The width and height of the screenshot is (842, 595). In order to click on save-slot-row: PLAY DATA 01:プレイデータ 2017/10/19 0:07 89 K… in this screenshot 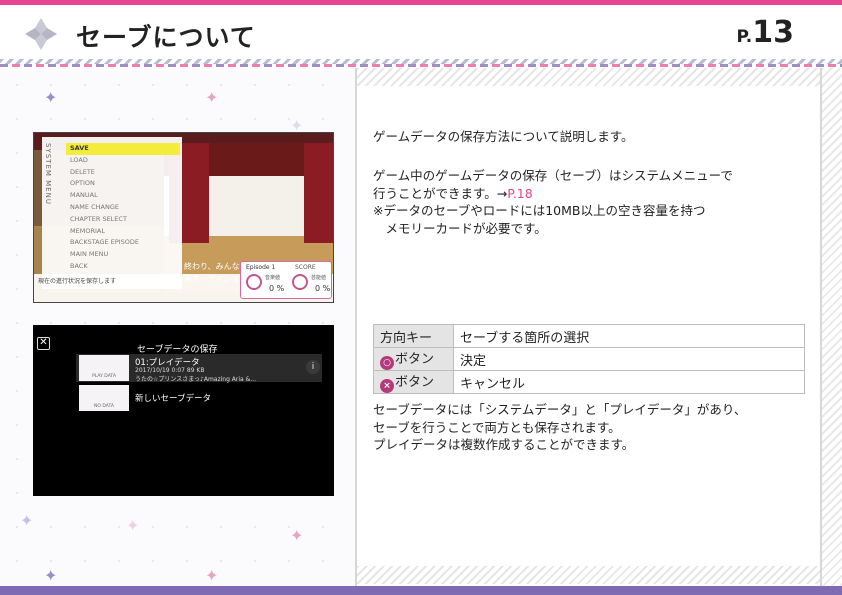, I will do `click(199, 368)`.